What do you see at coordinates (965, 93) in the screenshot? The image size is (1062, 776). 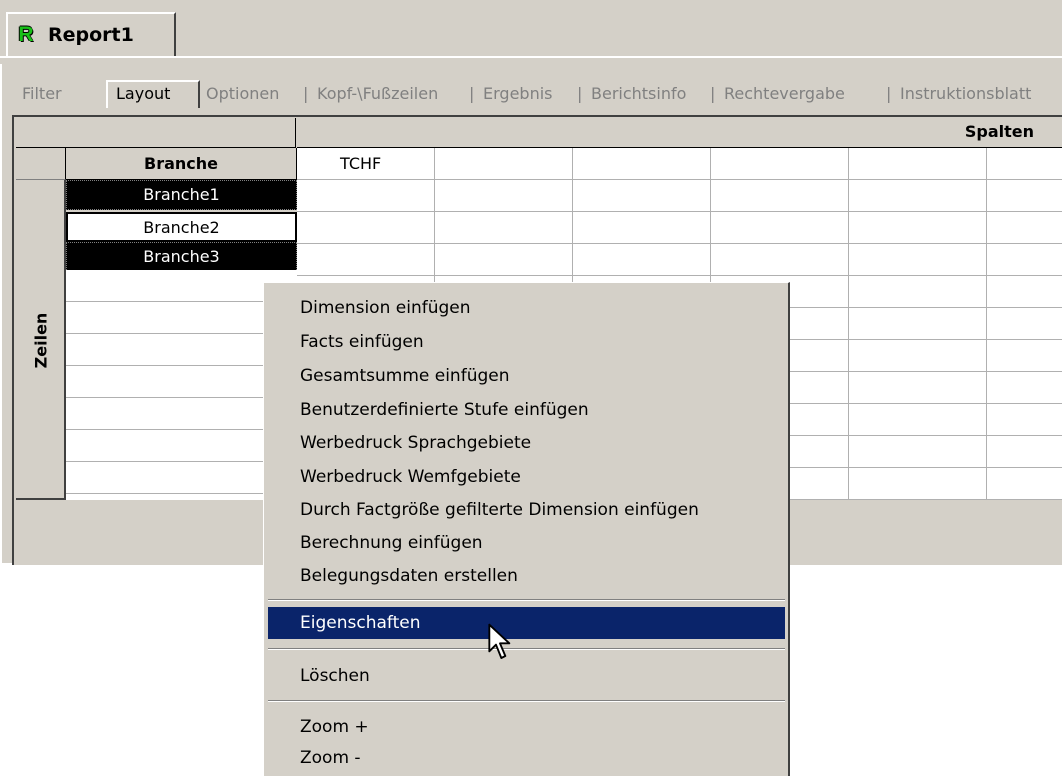 I see `tab-instruktionsblatt: Instruktionsblatt` at bounding box center [965, 93].